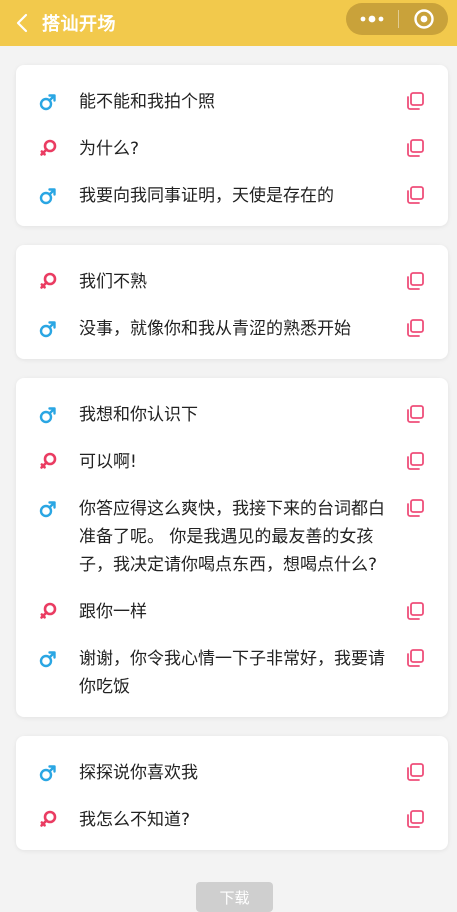  Describe the element at coordinates (232, 415) in the screenshot. I see `dialogue-line: 我想和你认识下` at that location.